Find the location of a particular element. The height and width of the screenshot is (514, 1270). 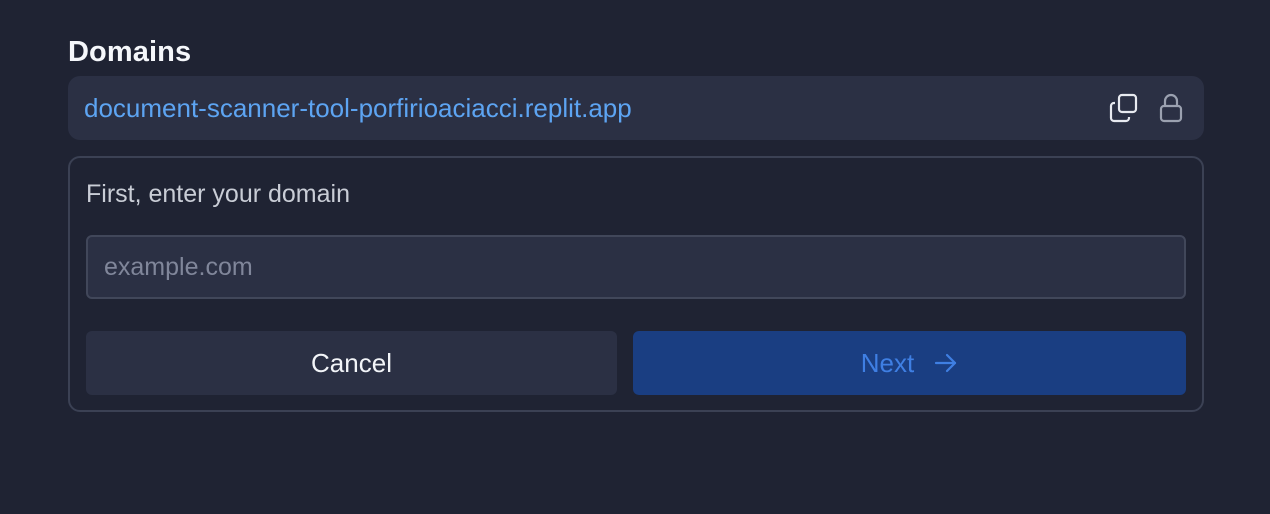

lock-status is located at coordinates (1171, 108).